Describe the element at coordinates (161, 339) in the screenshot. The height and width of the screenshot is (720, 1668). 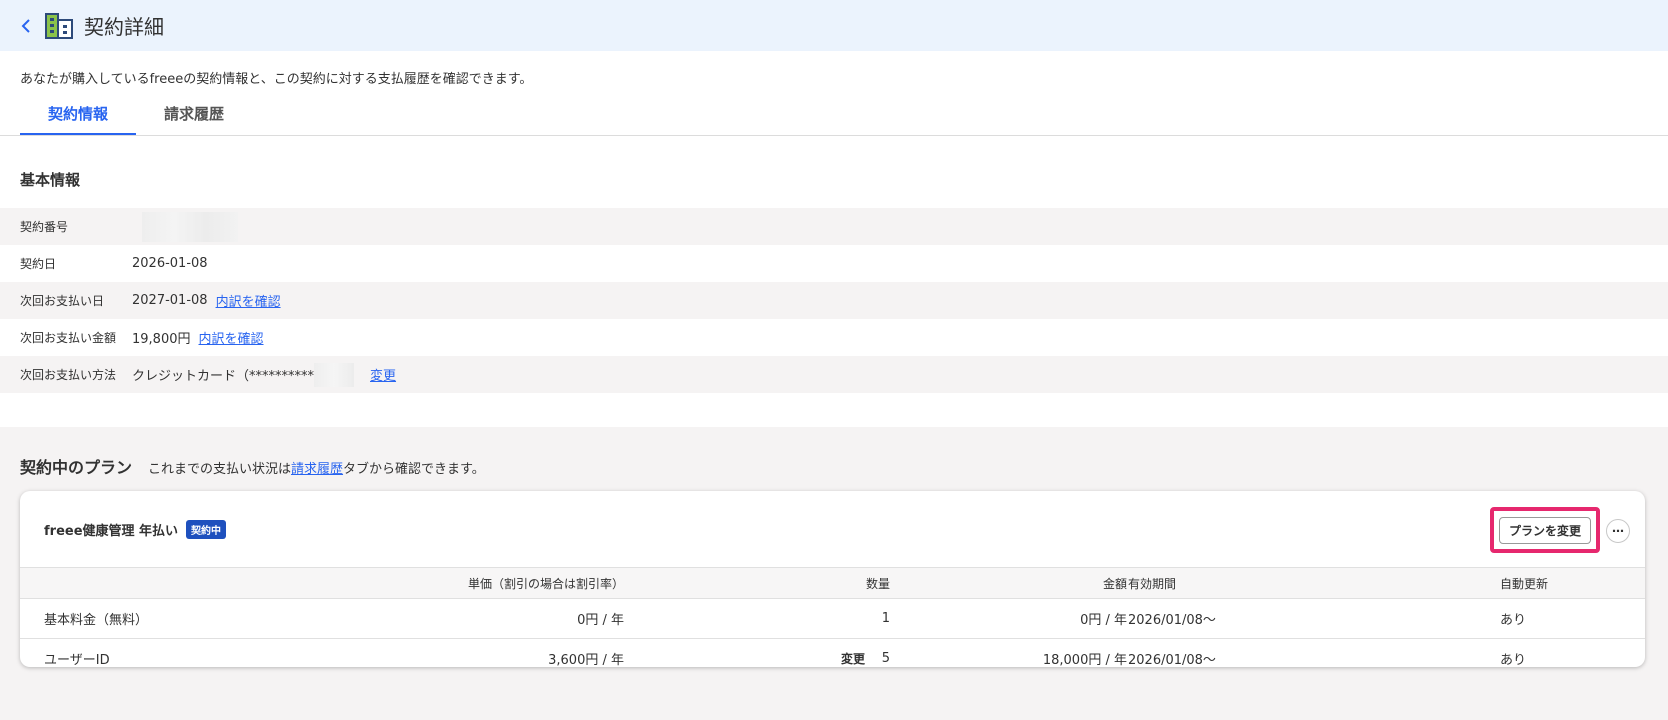
I see `info-value: 19,800円` at that location.